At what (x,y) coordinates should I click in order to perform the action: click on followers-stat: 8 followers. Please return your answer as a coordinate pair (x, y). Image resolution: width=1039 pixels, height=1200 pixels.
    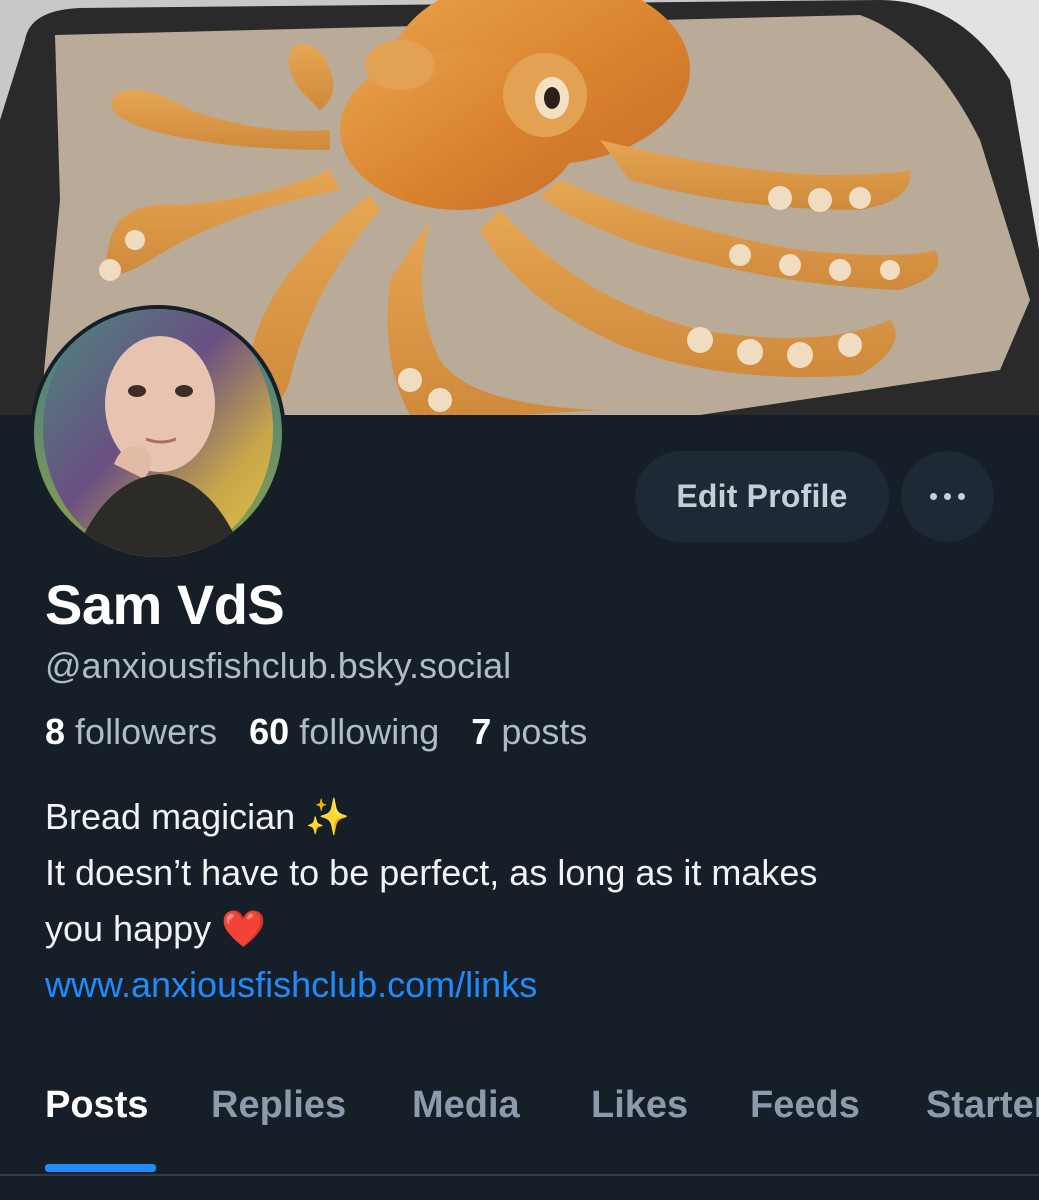
    Looking at the image, I should click on (131, 731).